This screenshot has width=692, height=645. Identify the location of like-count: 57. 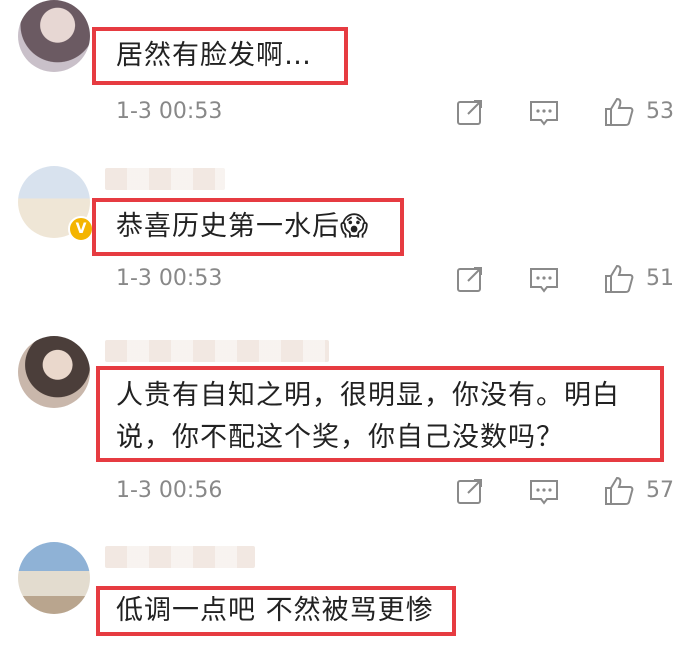
(660, 490).